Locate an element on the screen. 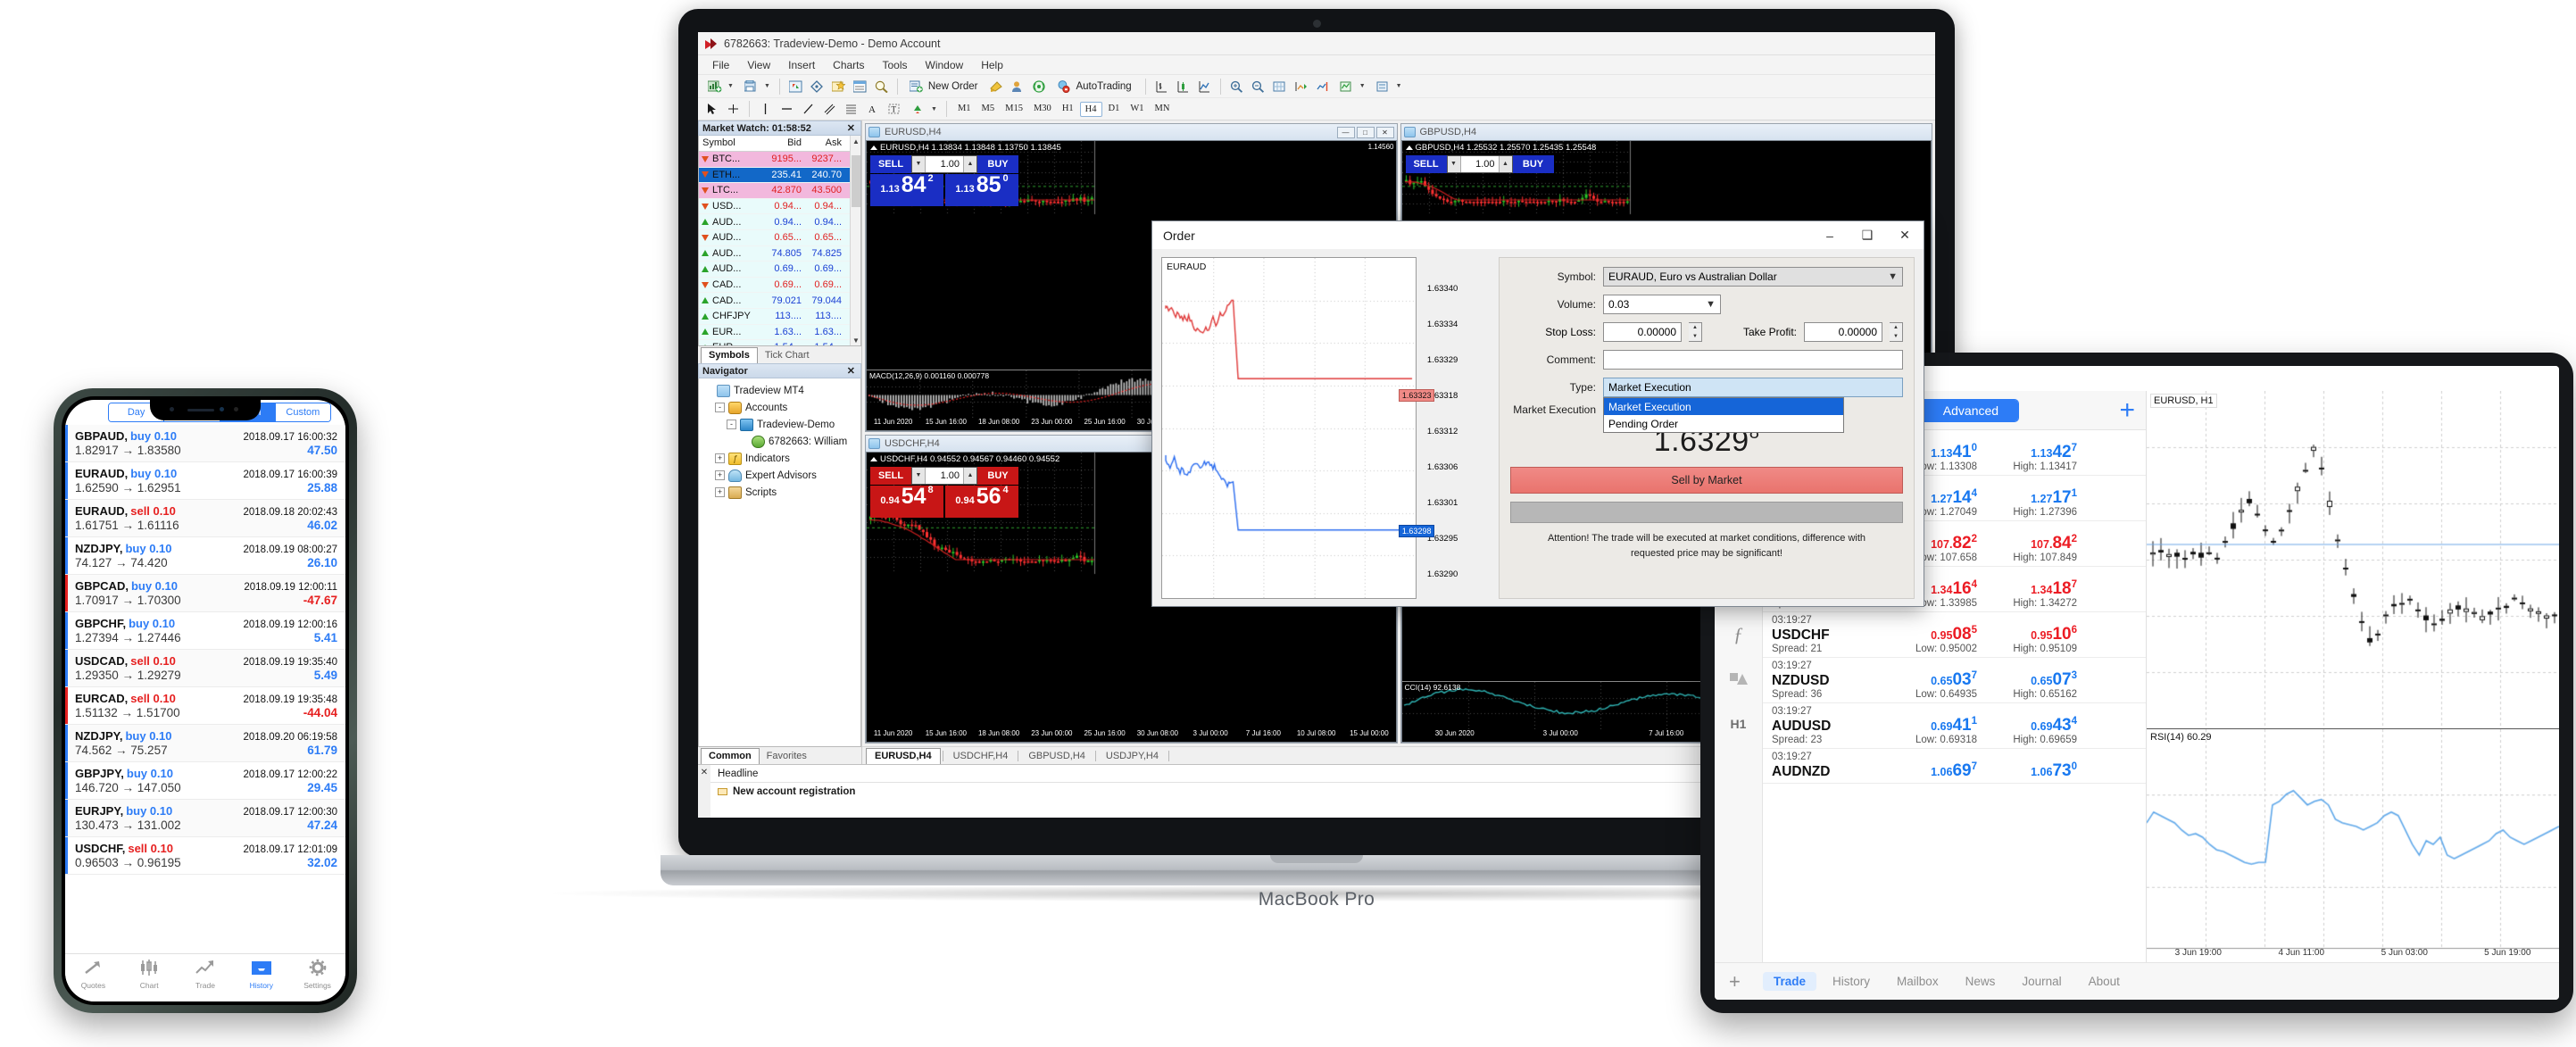 The image size is (2576, 1047). gbpusd-volume-value: 1.00 is located at coordinates (1480, 164).